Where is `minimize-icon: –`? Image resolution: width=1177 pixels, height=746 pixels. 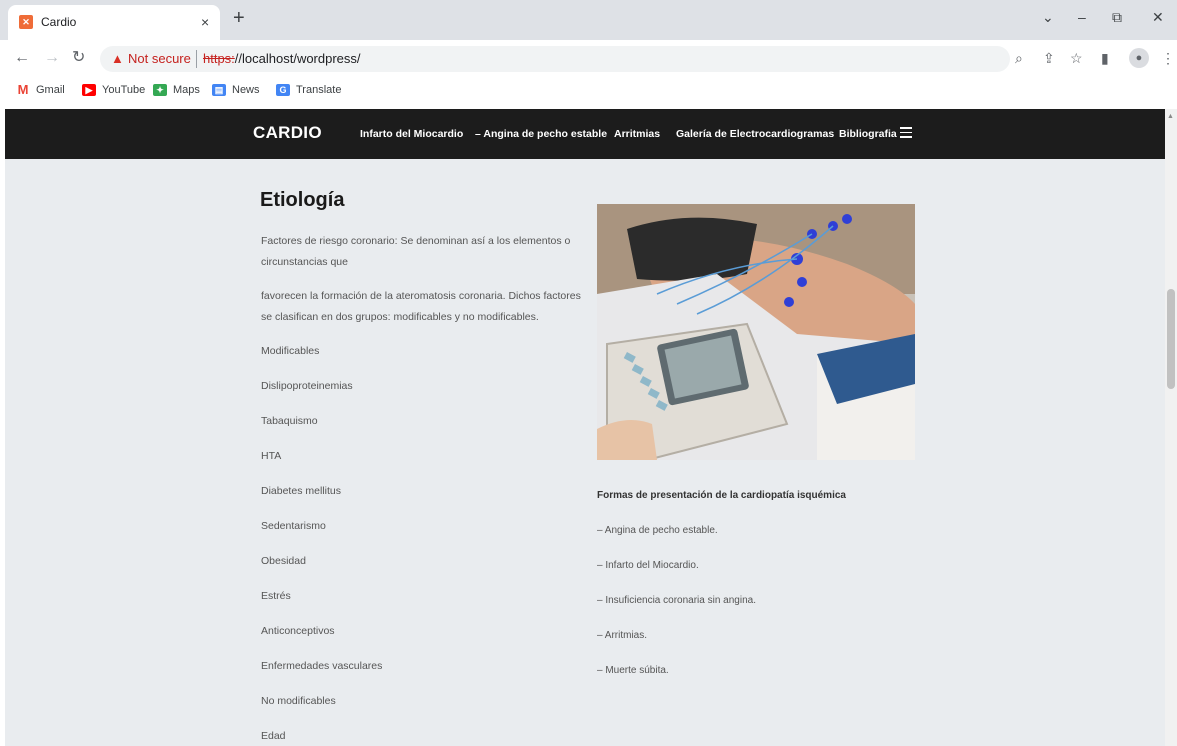 minimize-icon: – is located at coordinates (1082, 17).